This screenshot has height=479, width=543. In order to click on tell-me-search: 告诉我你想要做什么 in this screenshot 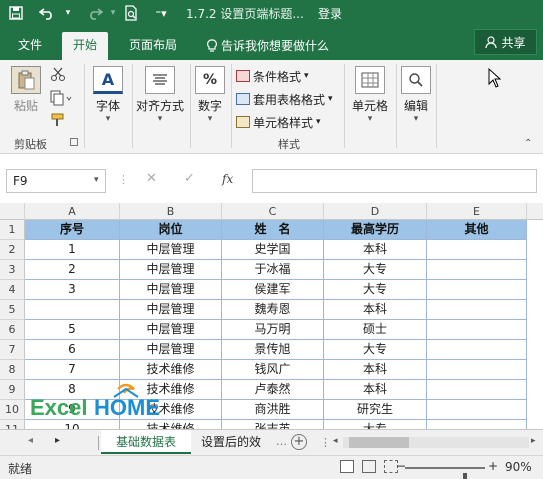, I will do `click(268, 46)`.